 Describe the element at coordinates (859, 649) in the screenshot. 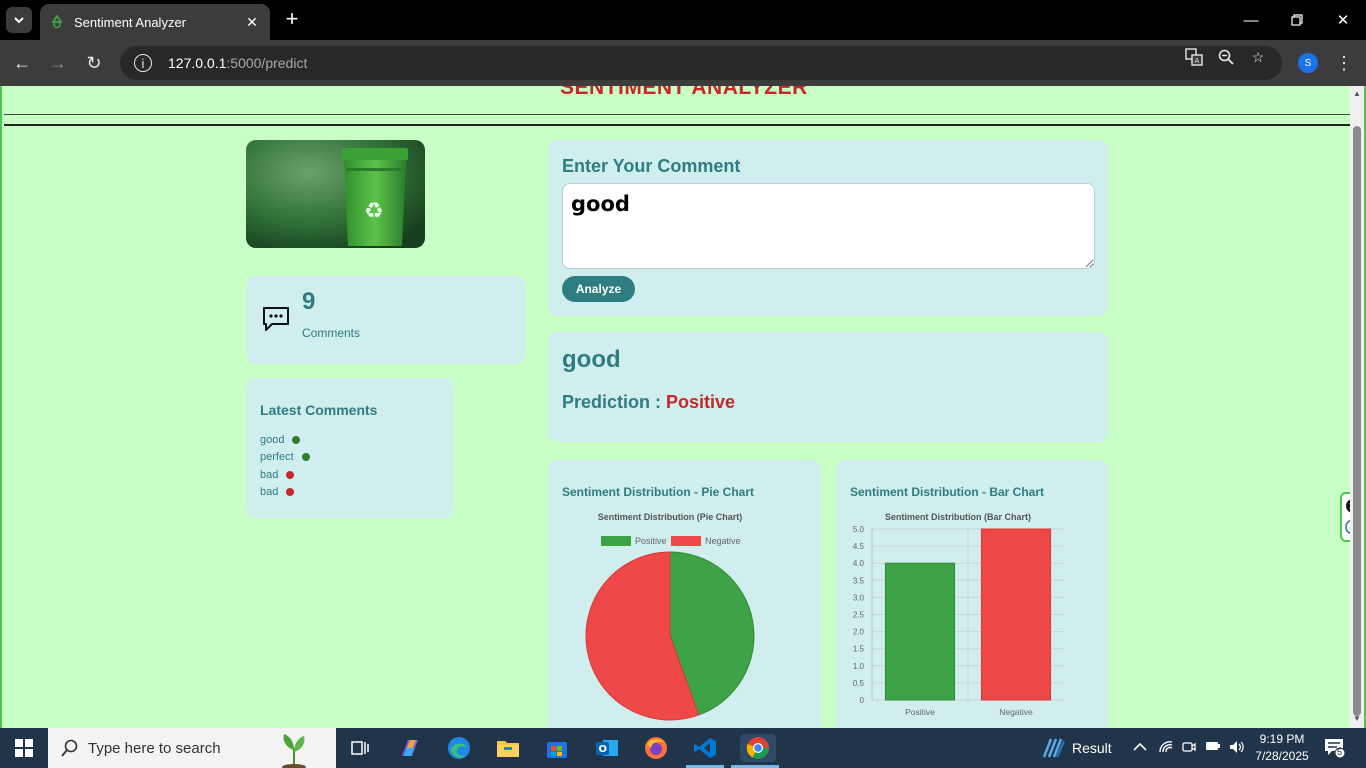

I see `y-tick-label: 1.5` at that location.